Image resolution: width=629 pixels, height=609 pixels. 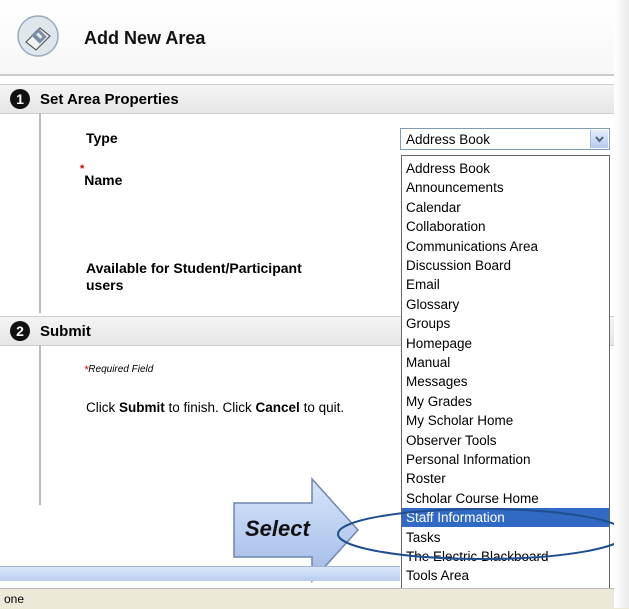 What do you see at coordinates (505, 246) in the screenshot?
I see `dropdown-option: Communications Area` at bounding box center [505, 246].